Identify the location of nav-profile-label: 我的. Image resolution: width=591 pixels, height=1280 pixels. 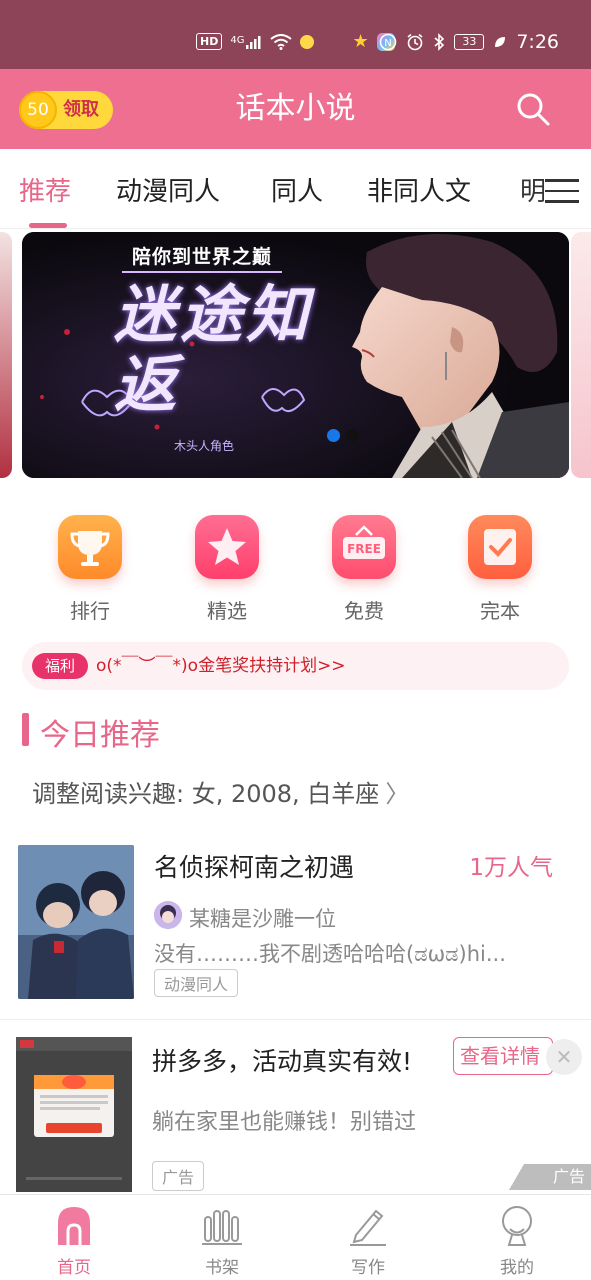
(517, 1268).